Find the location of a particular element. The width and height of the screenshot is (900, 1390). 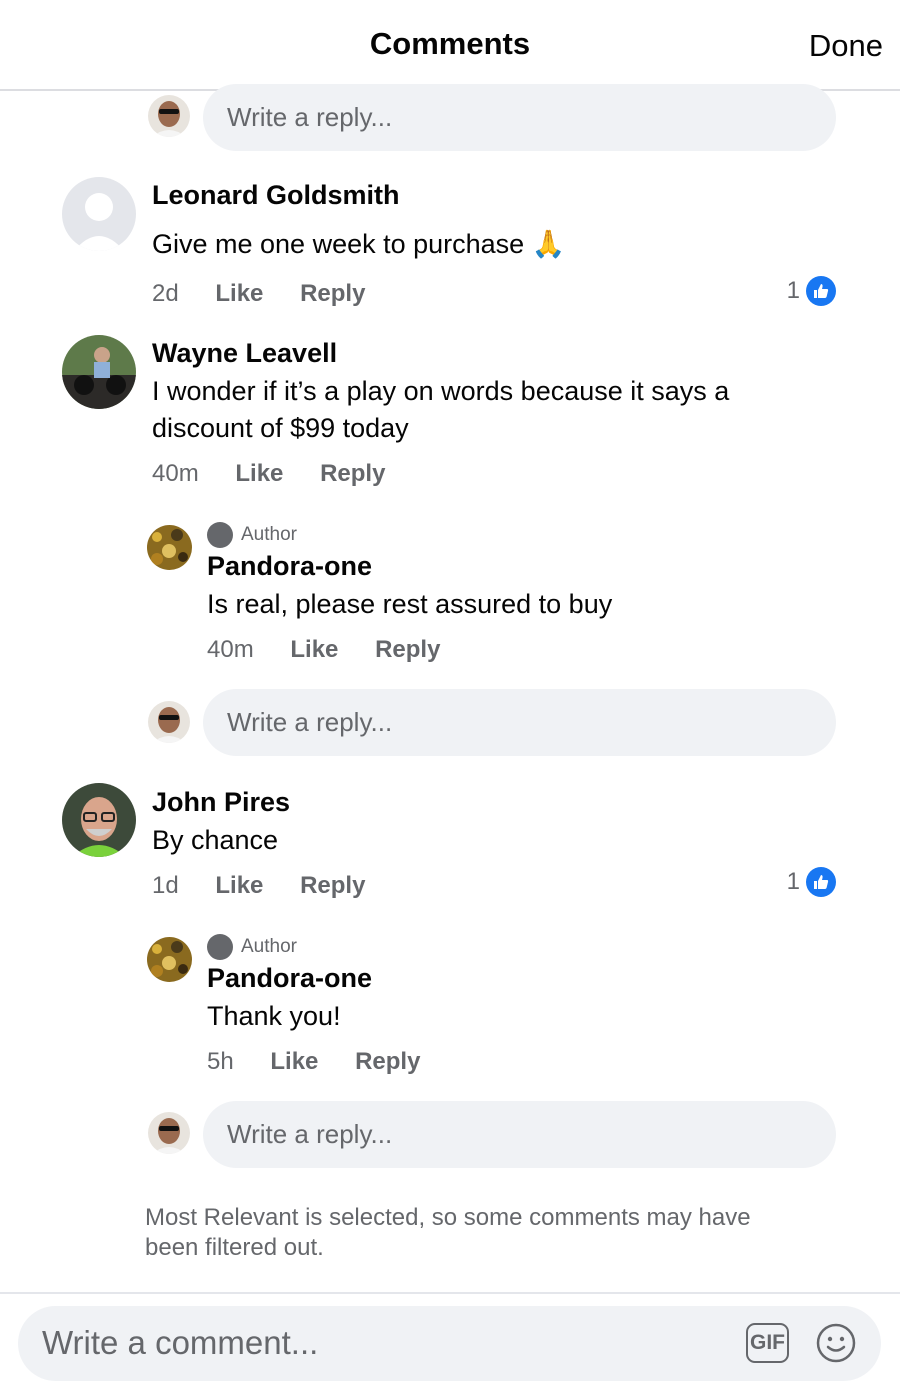

comment-time: 1d is located at coordinates (165, 885).